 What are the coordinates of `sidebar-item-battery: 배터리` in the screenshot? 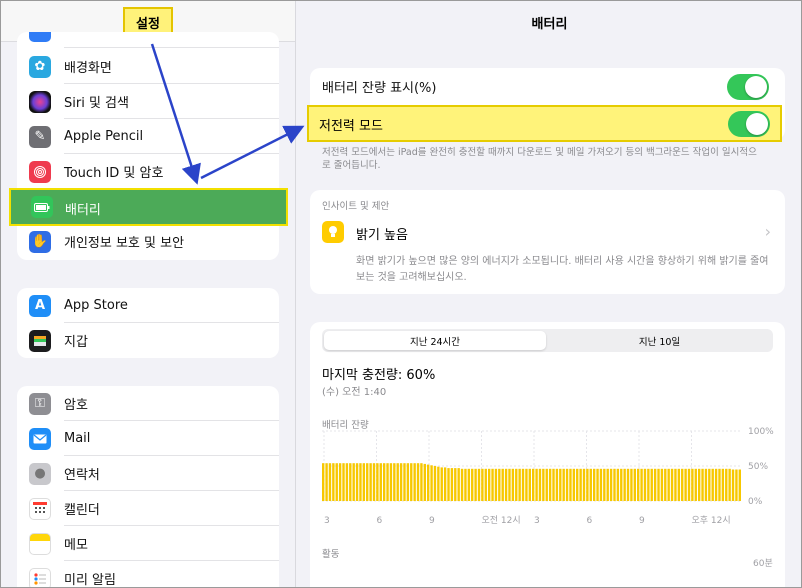 It's located at (148, 207).